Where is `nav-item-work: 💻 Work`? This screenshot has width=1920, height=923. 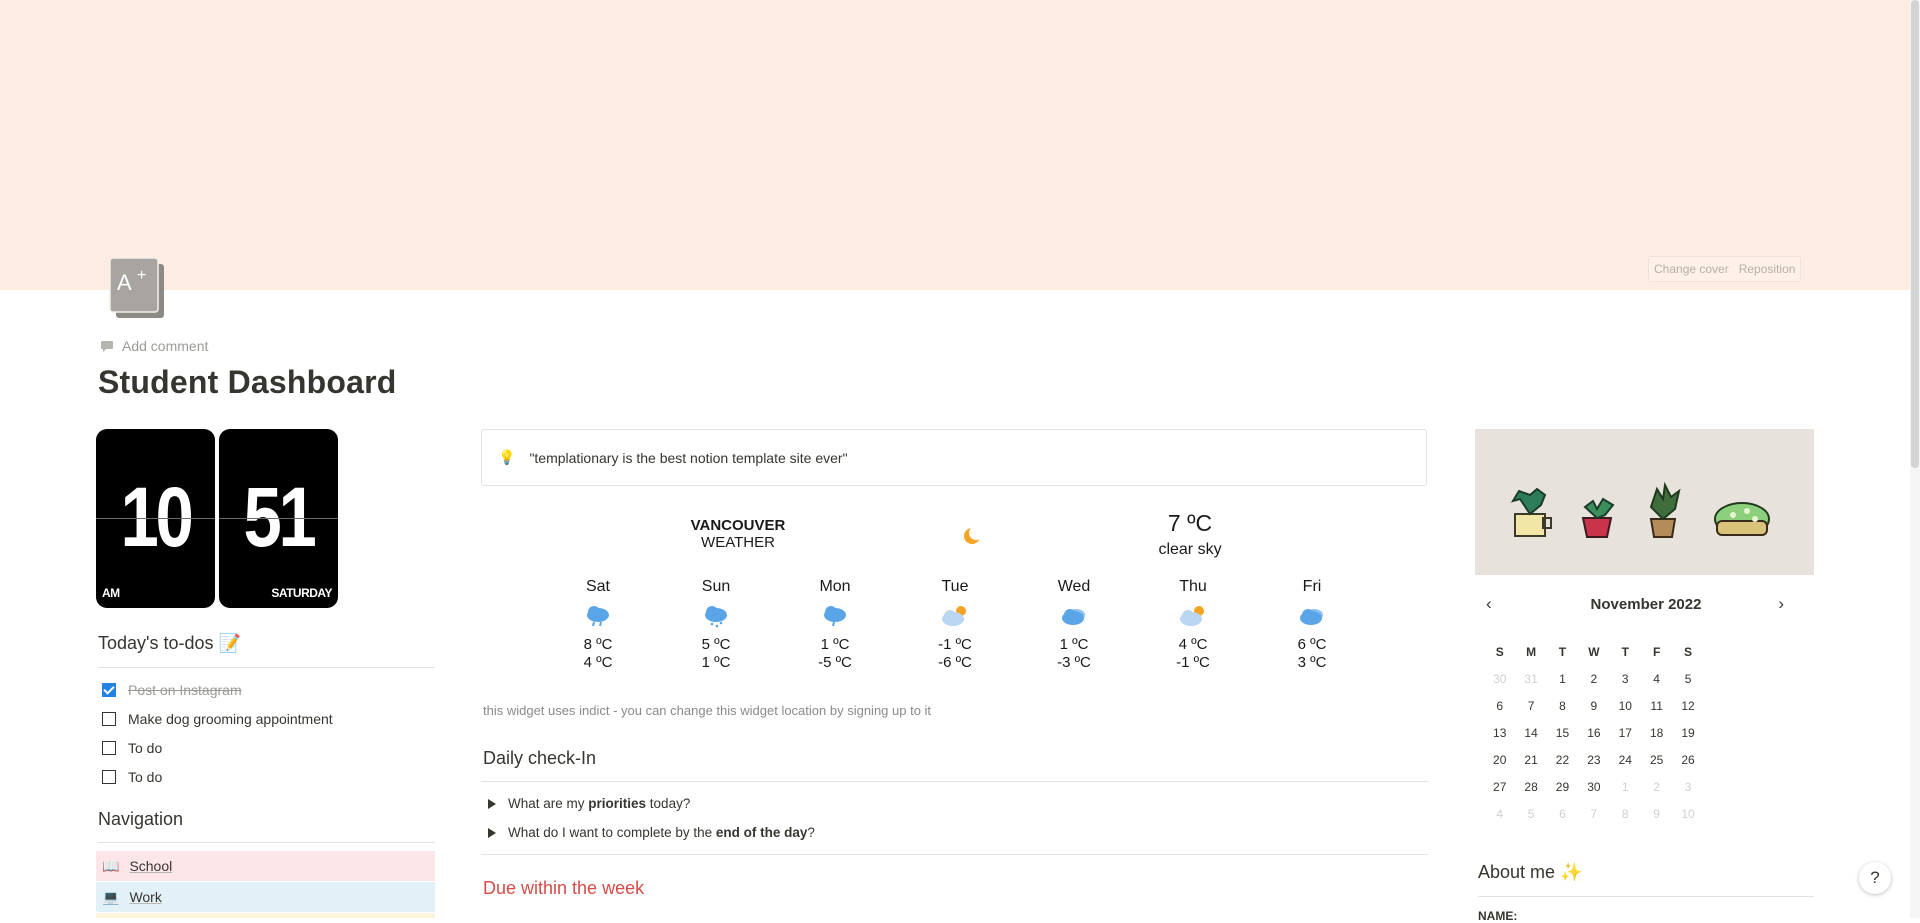 nav-item-work: 💻 Work is located at coordinates (265, 897).